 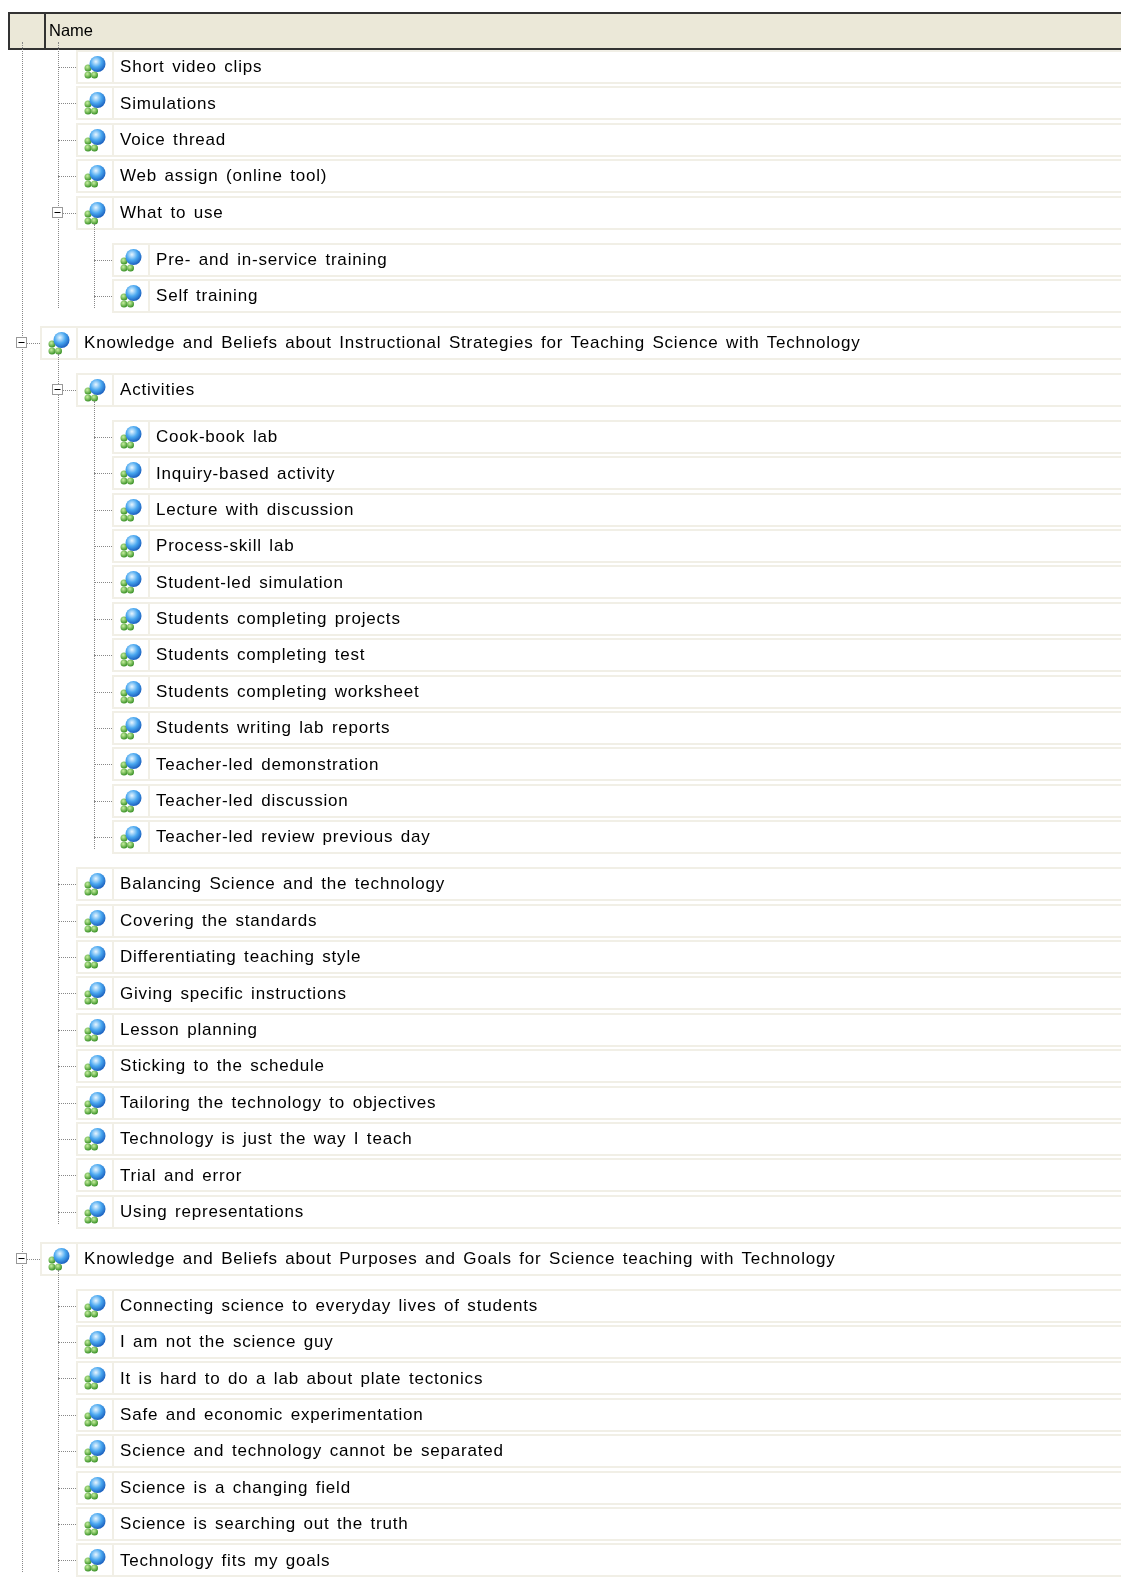 I want to click on tree-row: Student-led simulation, so click(x=616, y=582).